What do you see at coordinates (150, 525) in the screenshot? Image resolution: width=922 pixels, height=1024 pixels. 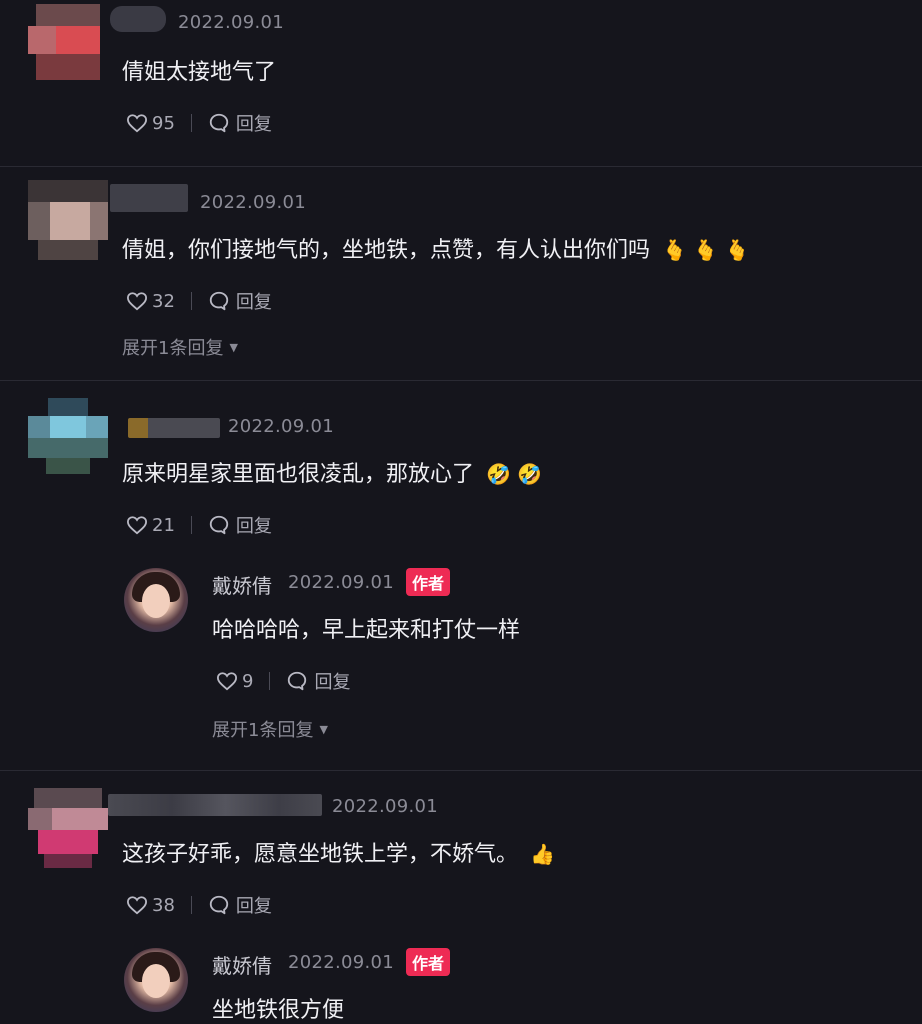 I see `like-button: 21` at bounding box center [150, 525].